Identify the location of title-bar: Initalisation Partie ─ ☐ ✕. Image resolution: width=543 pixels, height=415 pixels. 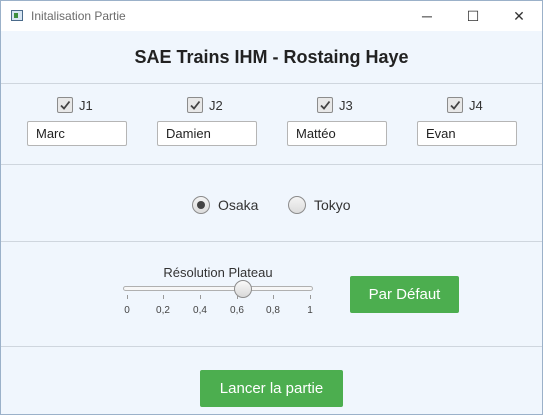
(271, 16).